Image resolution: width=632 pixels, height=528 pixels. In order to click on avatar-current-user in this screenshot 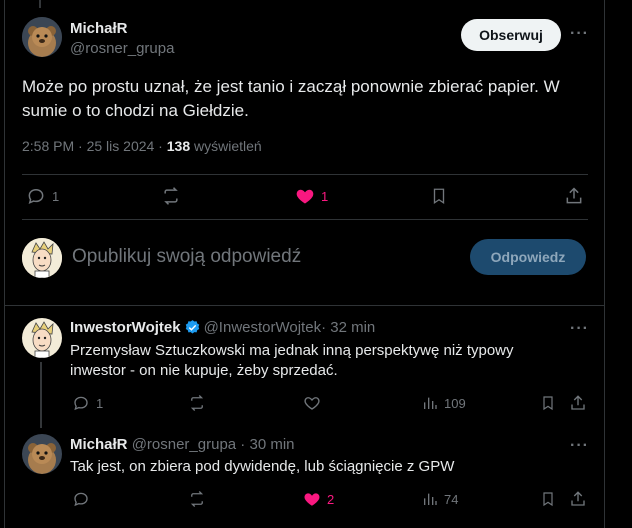, I will do `click(42, 258)`.